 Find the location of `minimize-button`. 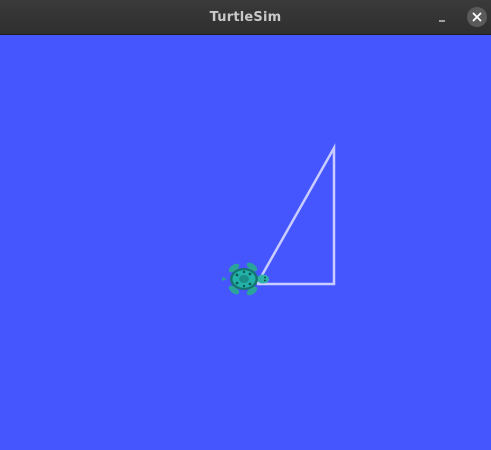

minimize-button is located at coordinates (442, 18).